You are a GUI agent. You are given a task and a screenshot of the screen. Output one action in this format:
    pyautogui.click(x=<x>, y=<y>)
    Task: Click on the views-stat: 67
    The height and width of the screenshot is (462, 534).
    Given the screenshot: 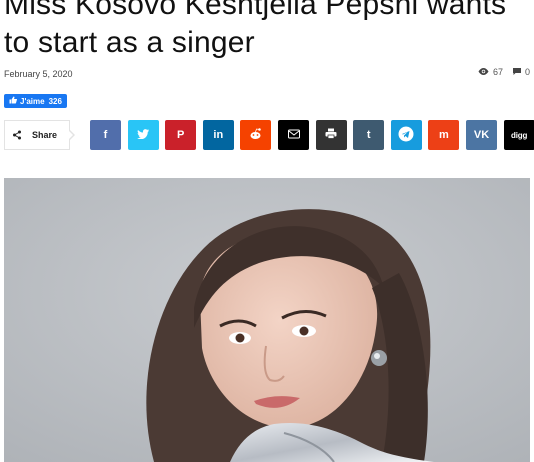 What is the action you would take?
    pyautogui.click(x=490, y=72)
    